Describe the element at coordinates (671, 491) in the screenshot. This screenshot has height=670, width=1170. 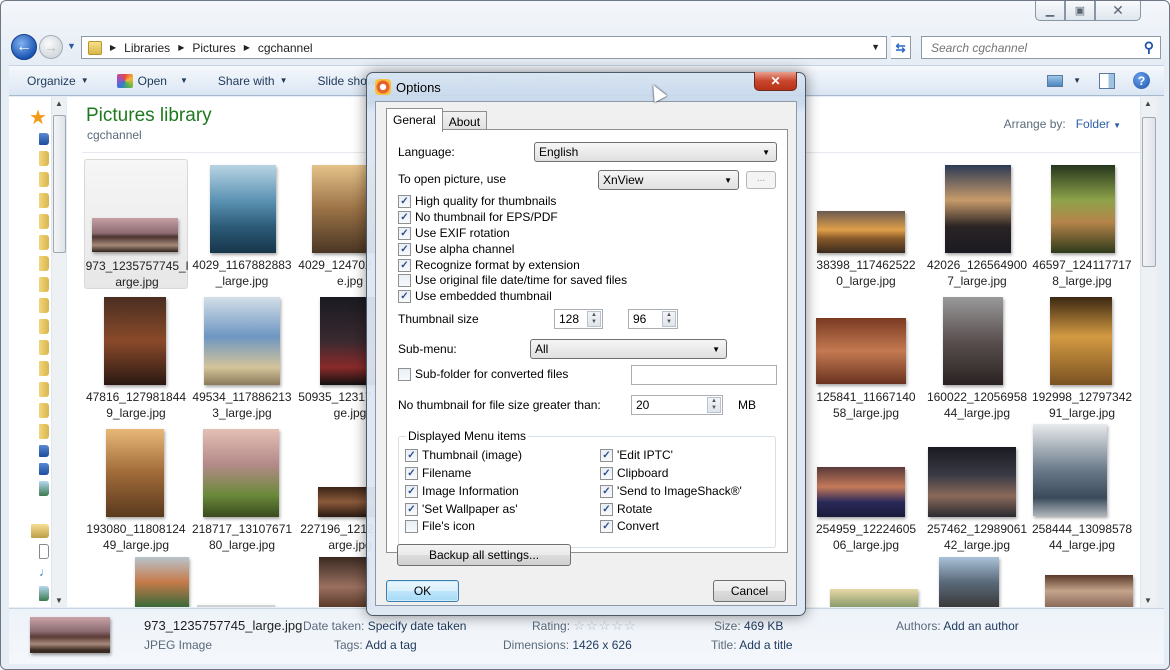
I see `option-checkbox: ✓ 'Send to ImageShack®'` at that location.